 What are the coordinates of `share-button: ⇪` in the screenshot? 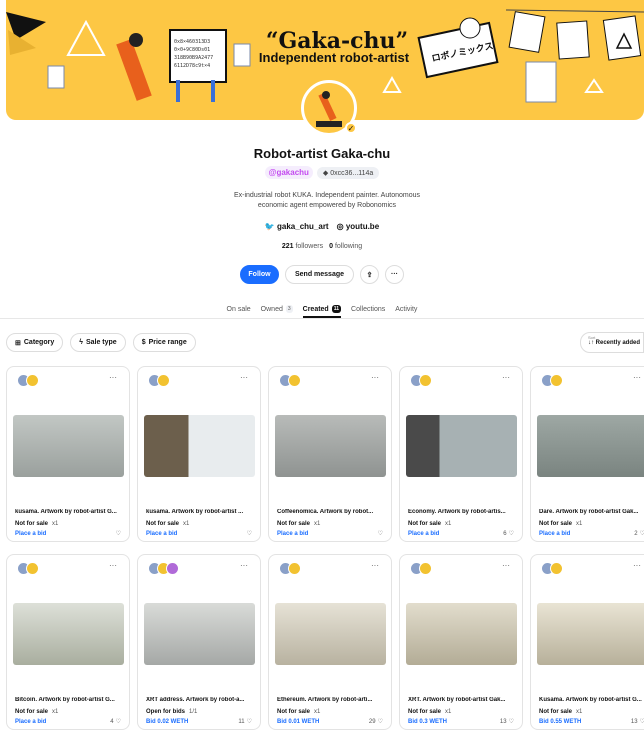 It's located at (370, 274).